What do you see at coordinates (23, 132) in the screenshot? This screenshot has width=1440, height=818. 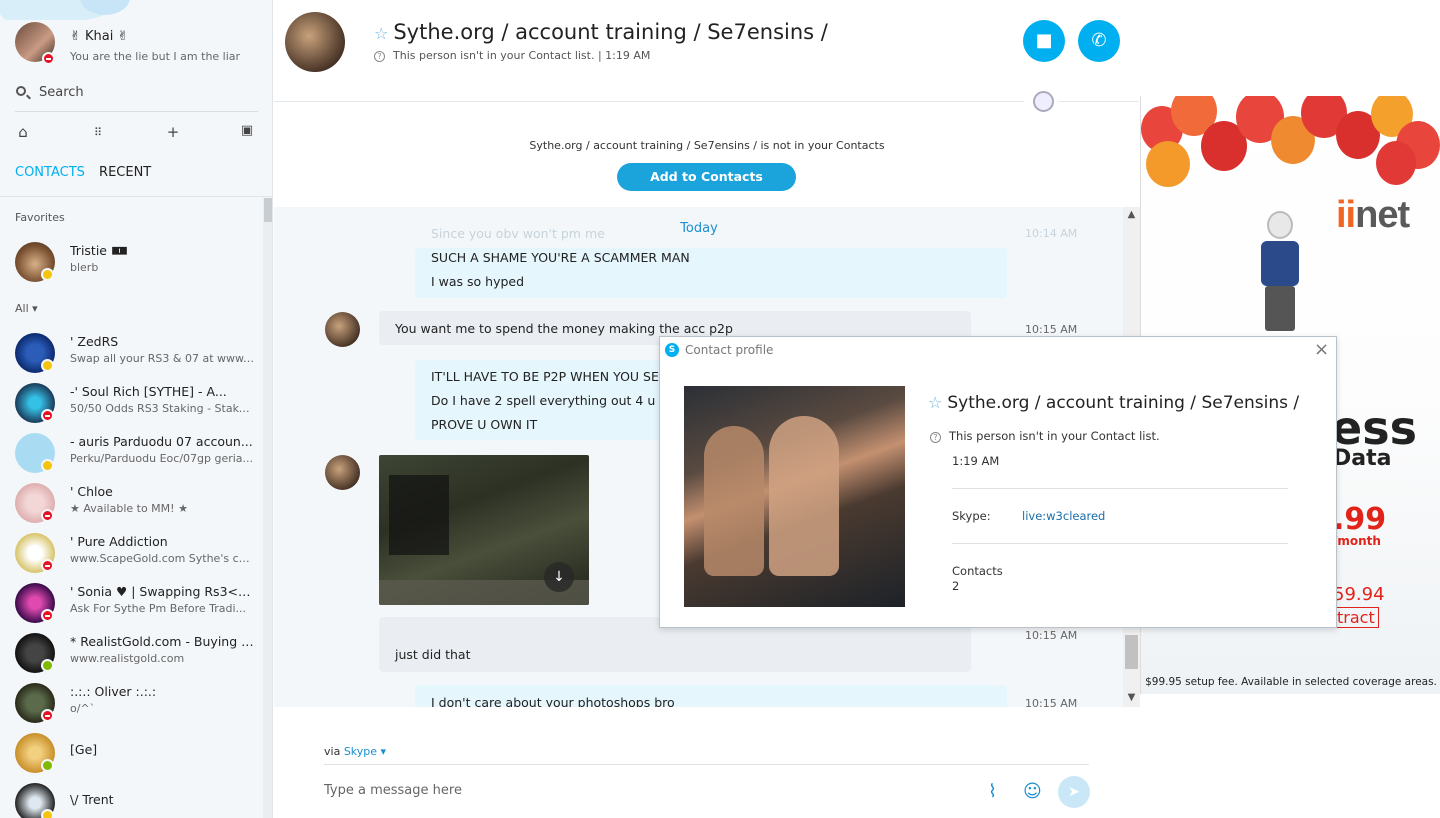 I see `home-icon: ⌂` at bounding box center [23, 132].